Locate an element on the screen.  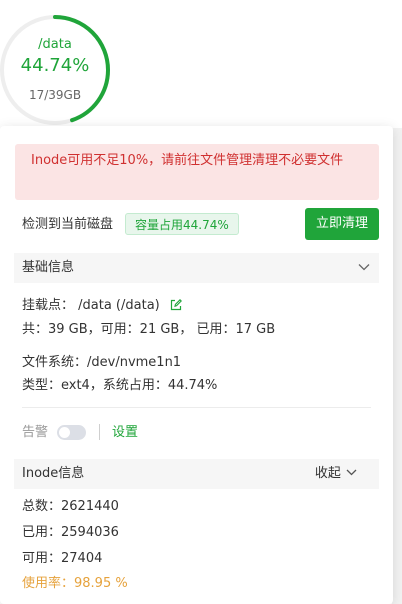
alert-message: Inode可用不足10%，请前往文件管理清理不必要文件 is located at coordinates (187, 160).